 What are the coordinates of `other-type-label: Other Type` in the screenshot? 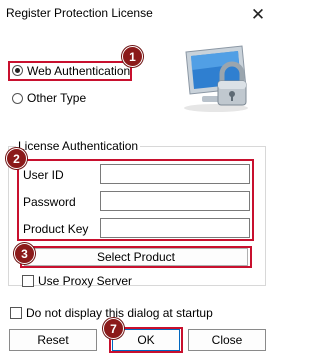 It's located at (56, 98).